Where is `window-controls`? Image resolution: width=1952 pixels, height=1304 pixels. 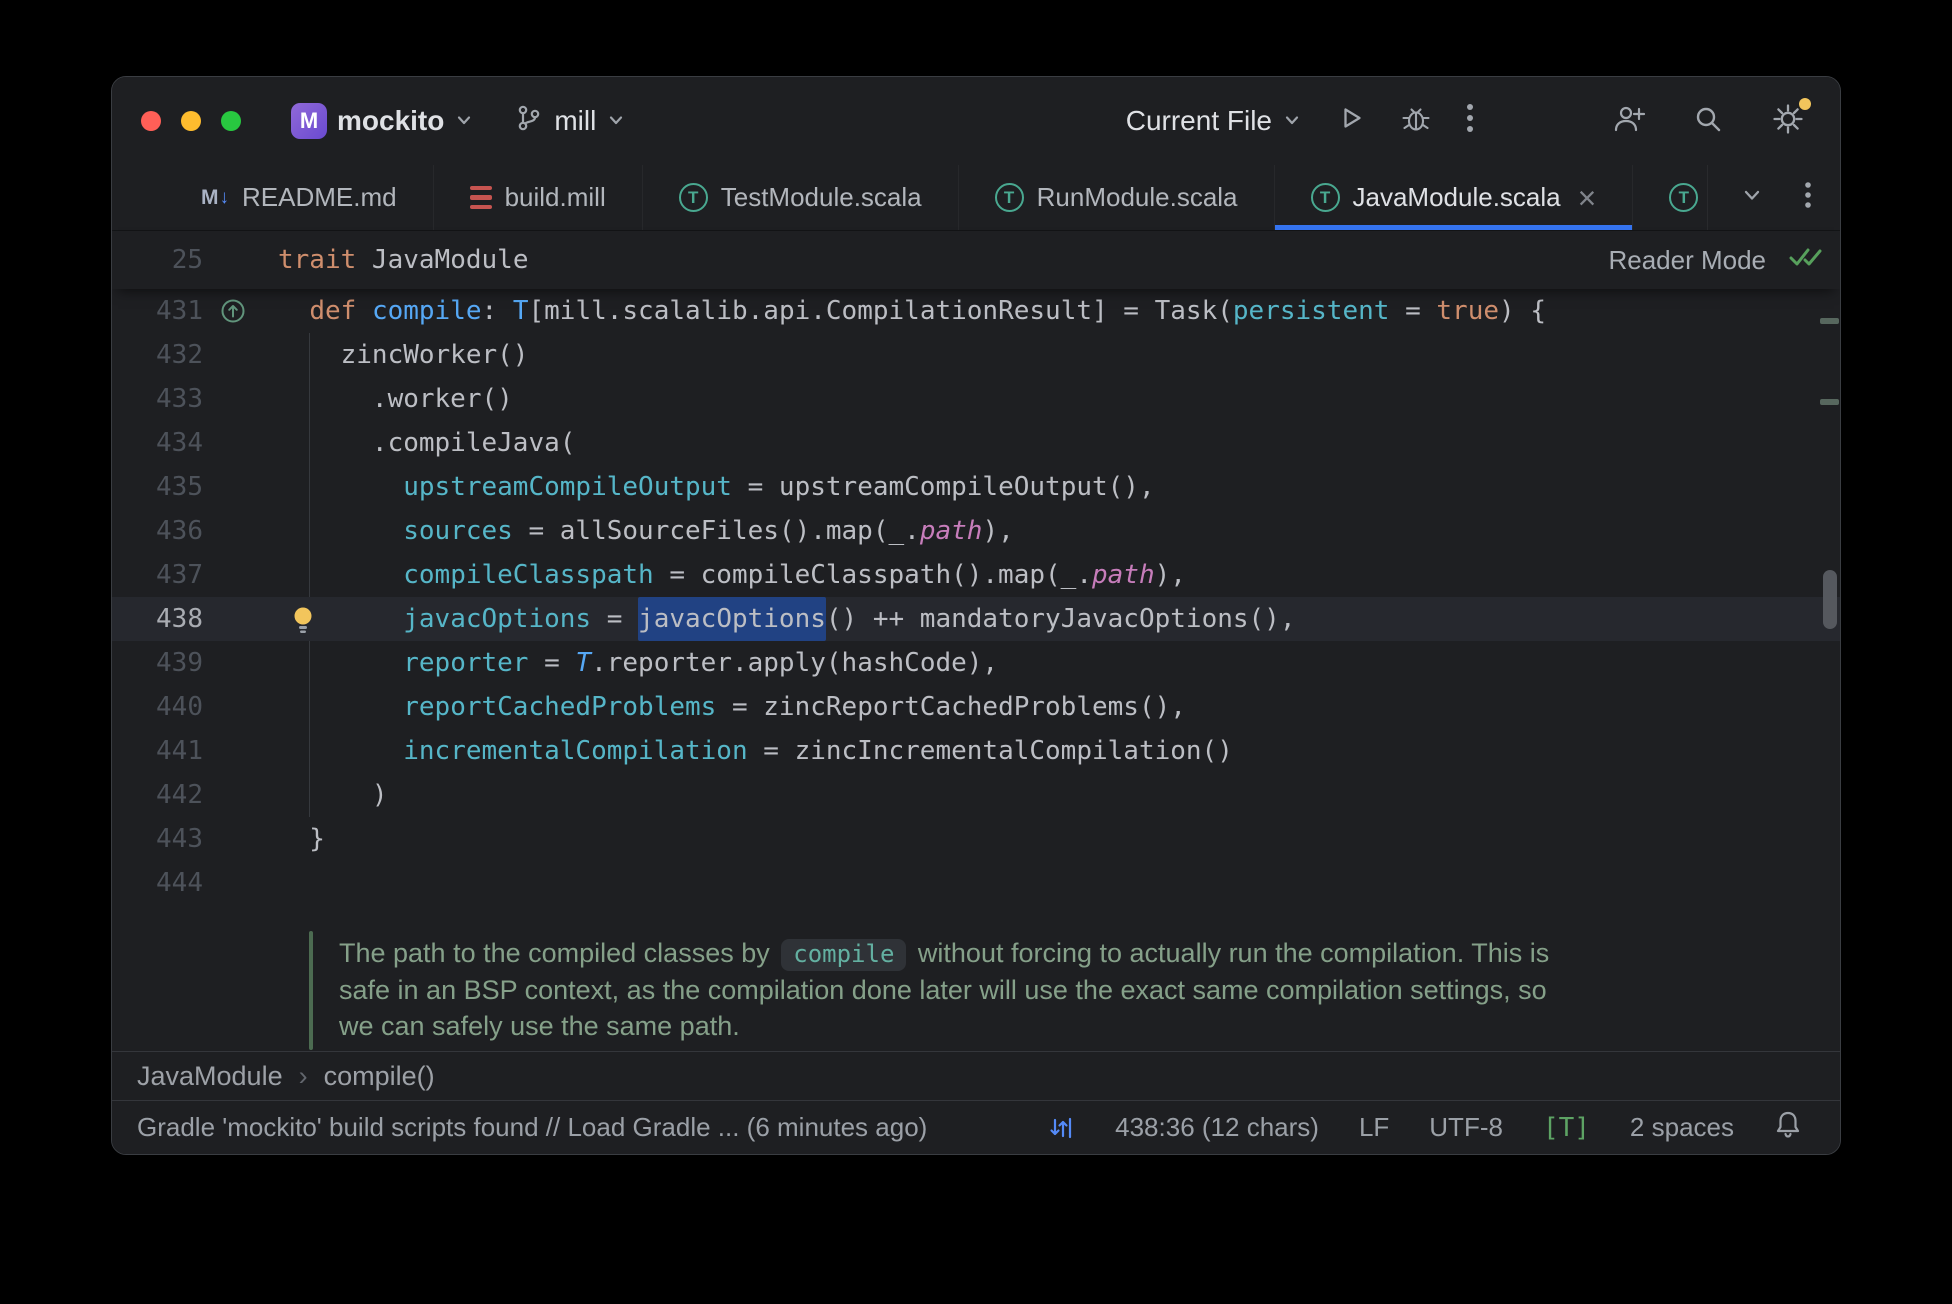 window-controls is located at coordinates (191, 121).